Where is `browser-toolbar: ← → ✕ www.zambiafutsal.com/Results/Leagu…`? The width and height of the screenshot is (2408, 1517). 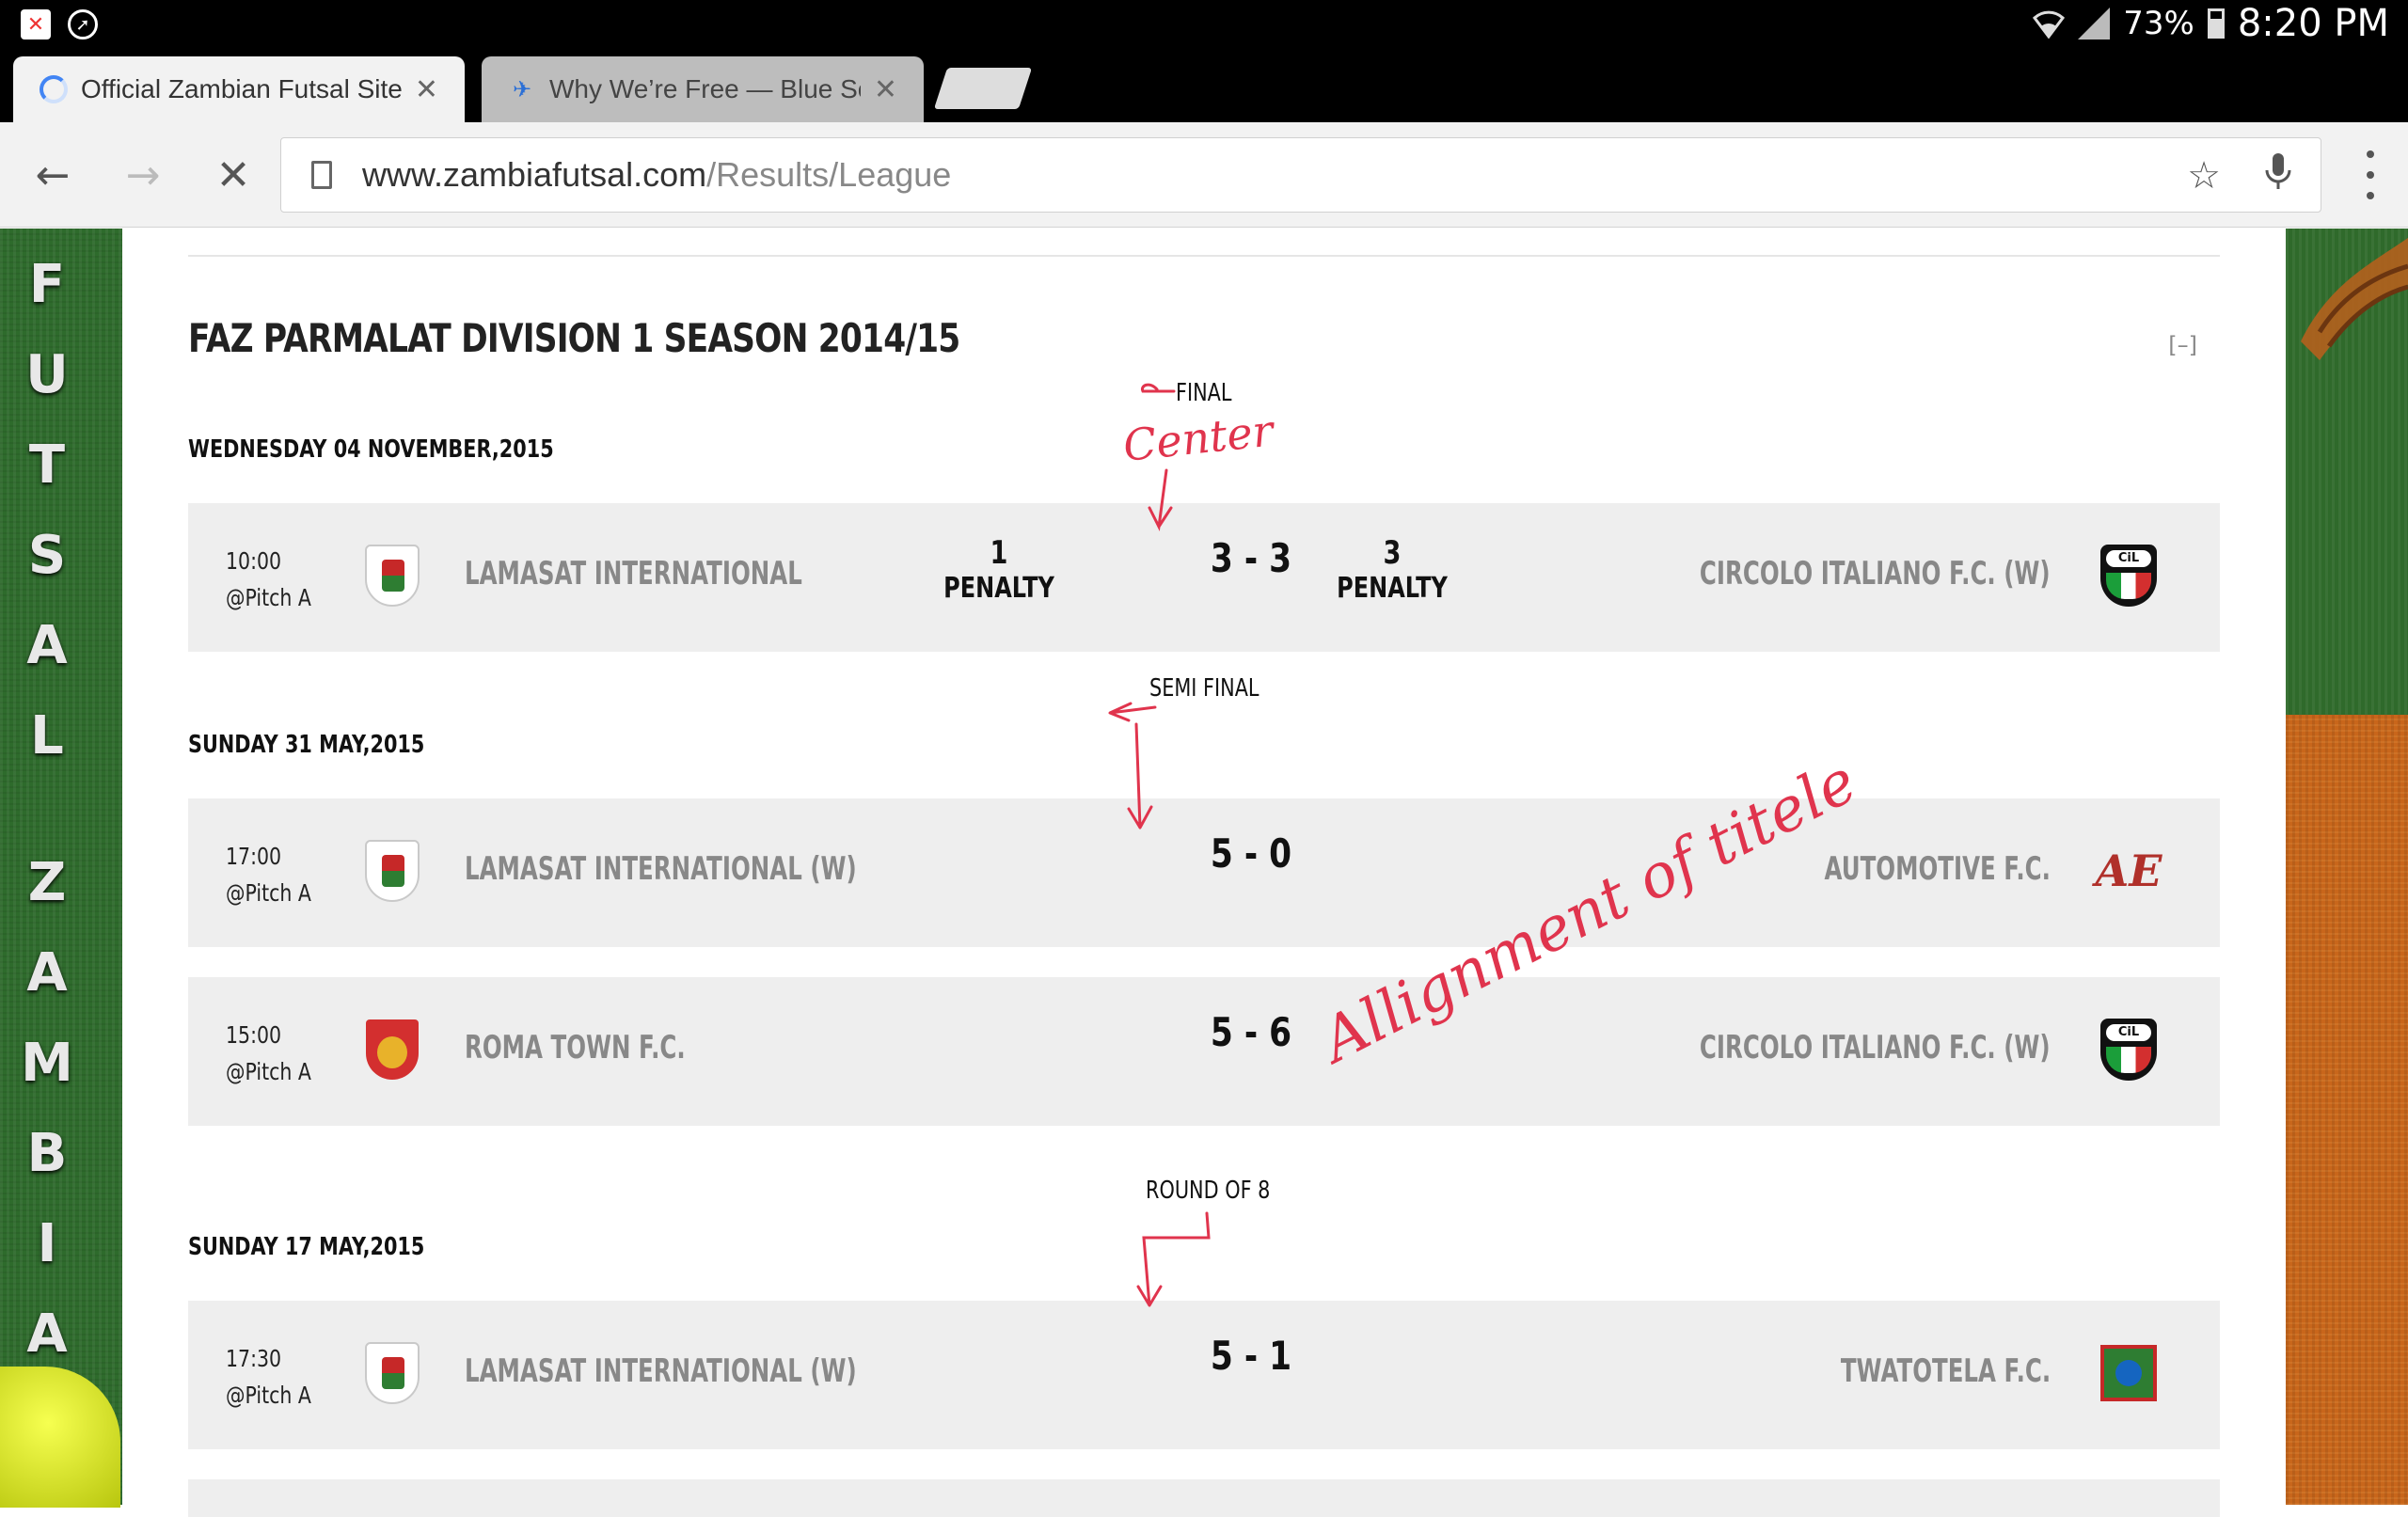
browser-toolbar: ← → ✕ www.zambiafutsal.com/Results/Leagu… is located at coordinates (1204, 175).